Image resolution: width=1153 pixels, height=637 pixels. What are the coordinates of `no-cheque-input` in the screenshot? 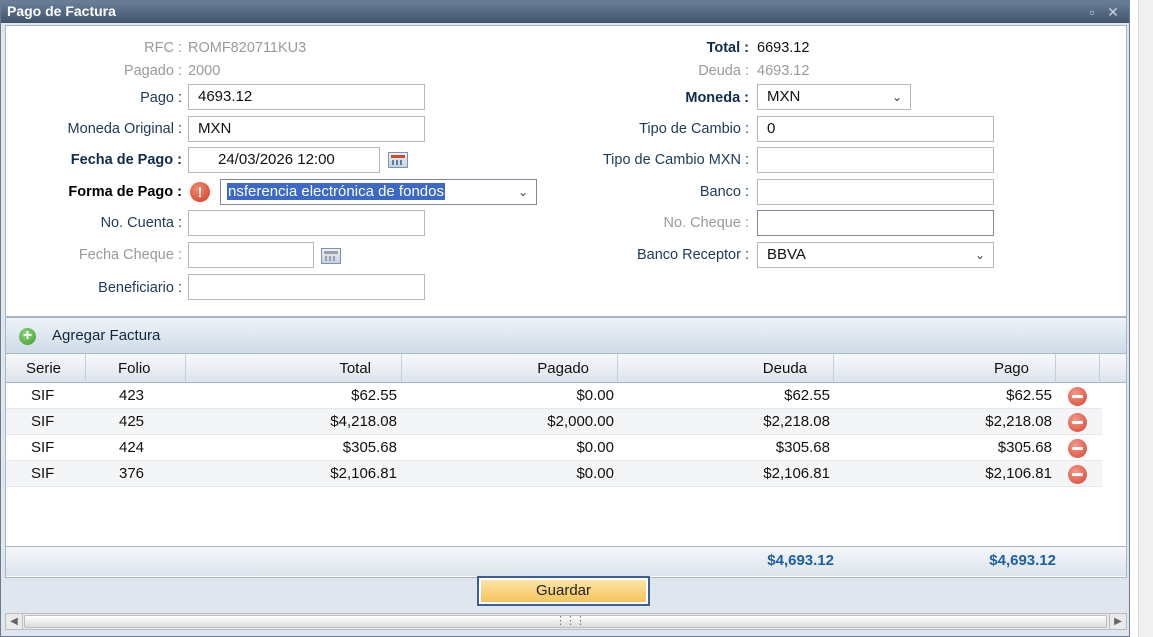 It's located at (875, 223).